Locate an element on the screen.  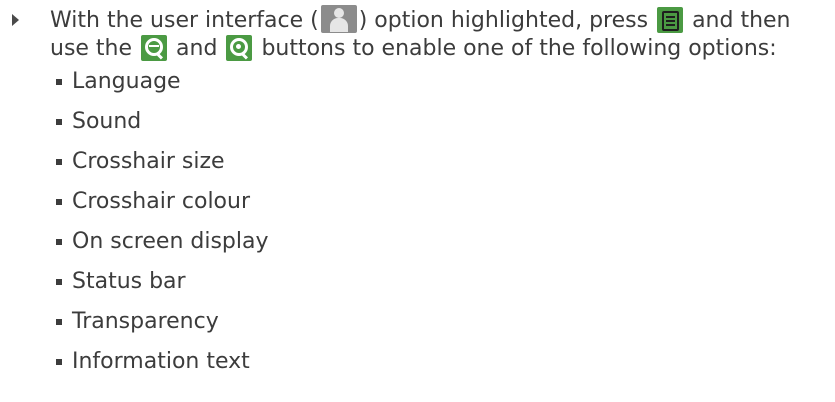
menu-button-icon is located at coordinates (670, 20).